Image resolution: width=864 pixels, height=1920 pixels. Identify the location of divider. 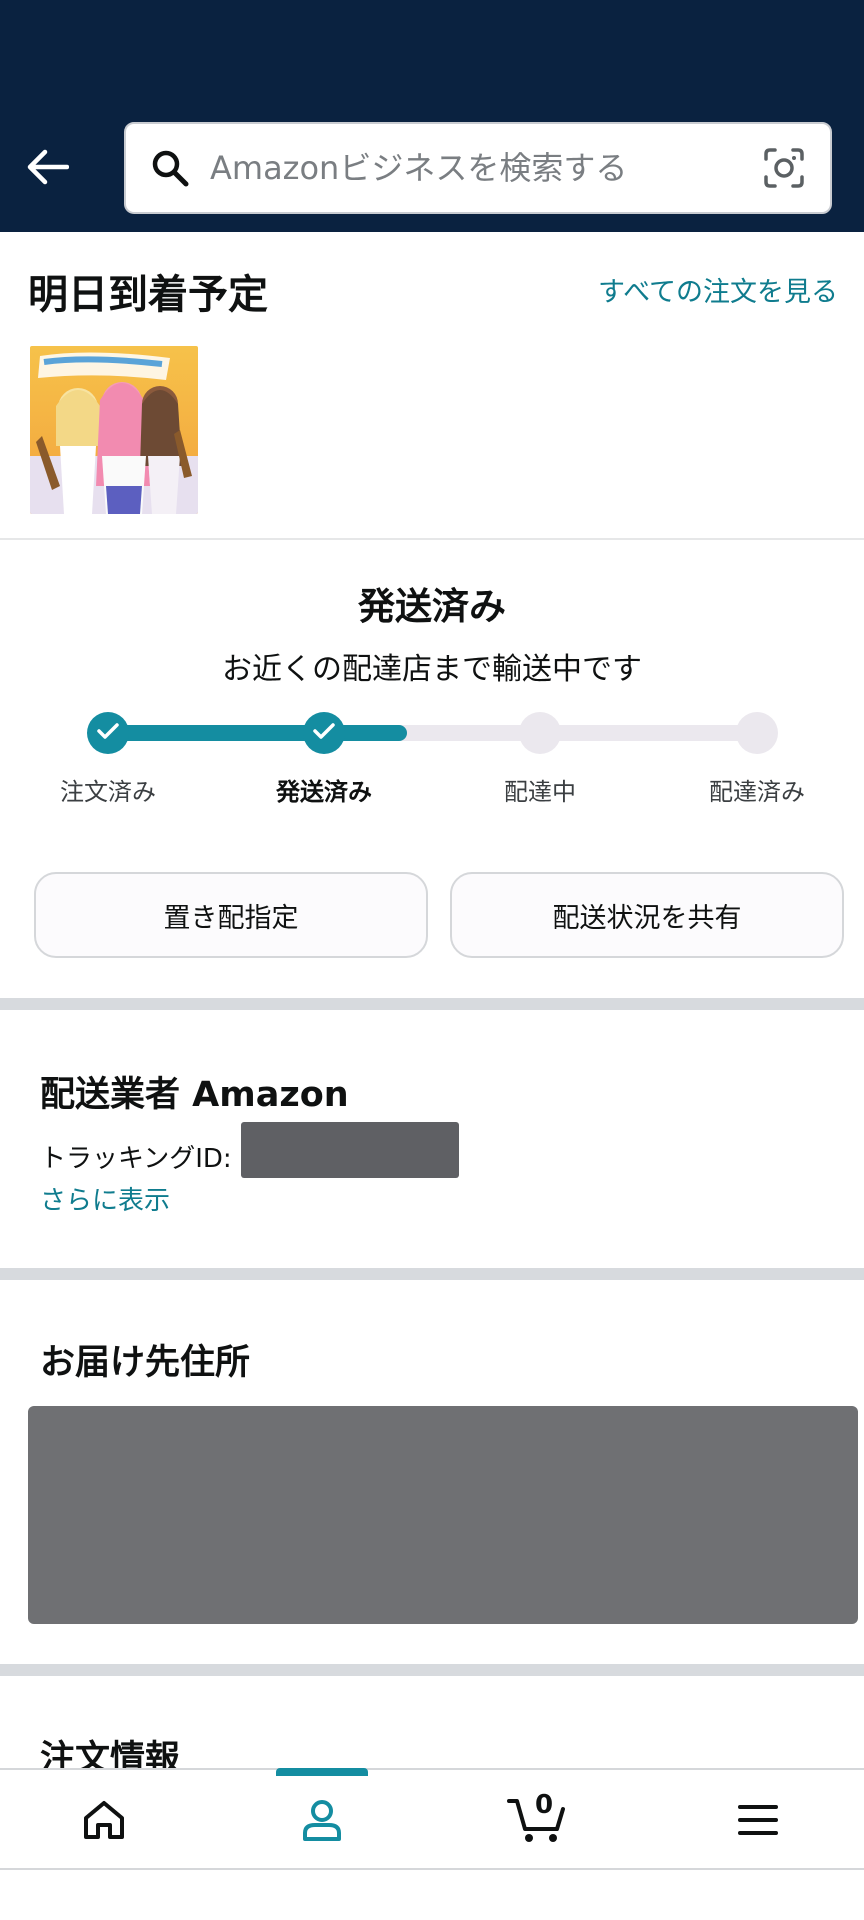
(432, 539).